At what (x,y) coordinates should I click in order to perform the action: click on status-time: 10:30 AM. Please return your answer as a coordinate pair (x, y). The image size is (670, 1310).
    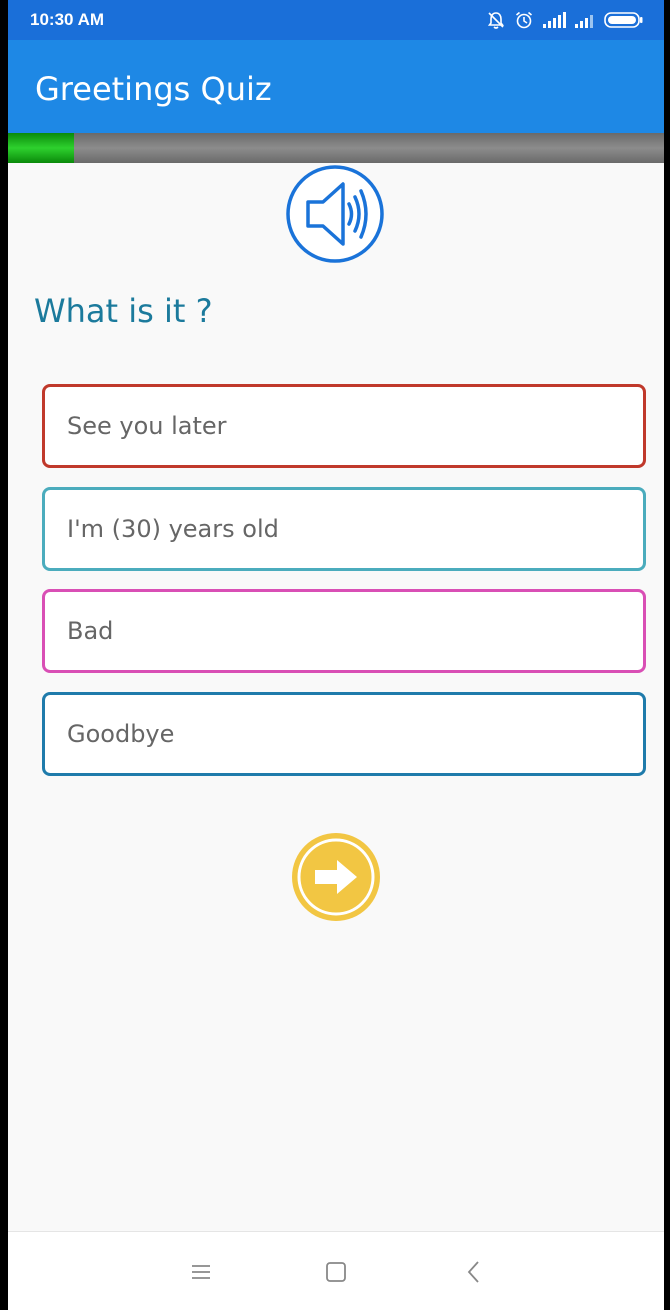
    Looking at the image, I should click on (67, 19).